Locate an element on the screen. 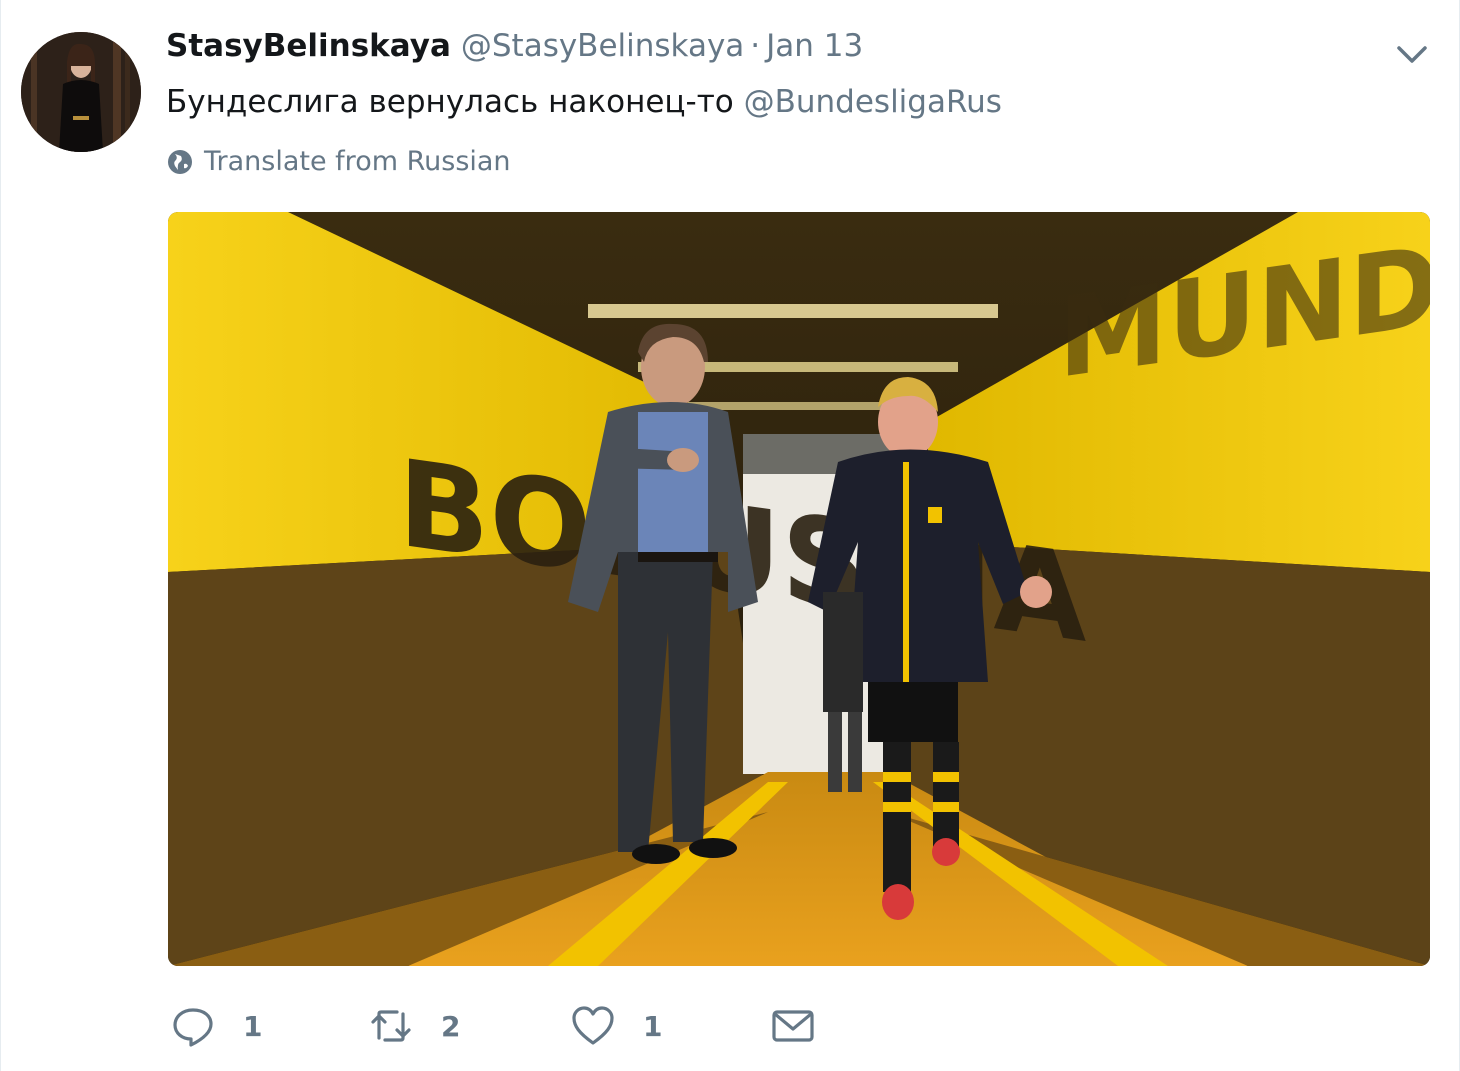 The height and width of the screenshot is (1071, 1460). like-button: 1 is located at coordinates (616, 1026).